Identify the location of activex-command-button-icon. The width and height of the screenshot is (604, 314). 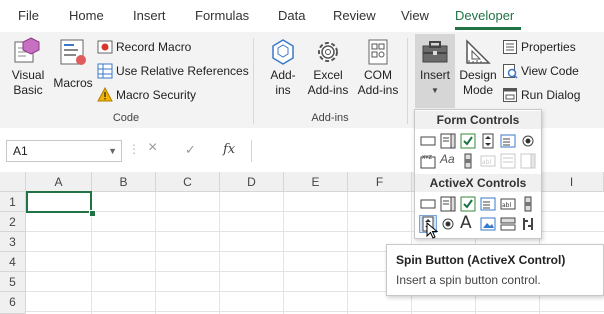
(428, 204).